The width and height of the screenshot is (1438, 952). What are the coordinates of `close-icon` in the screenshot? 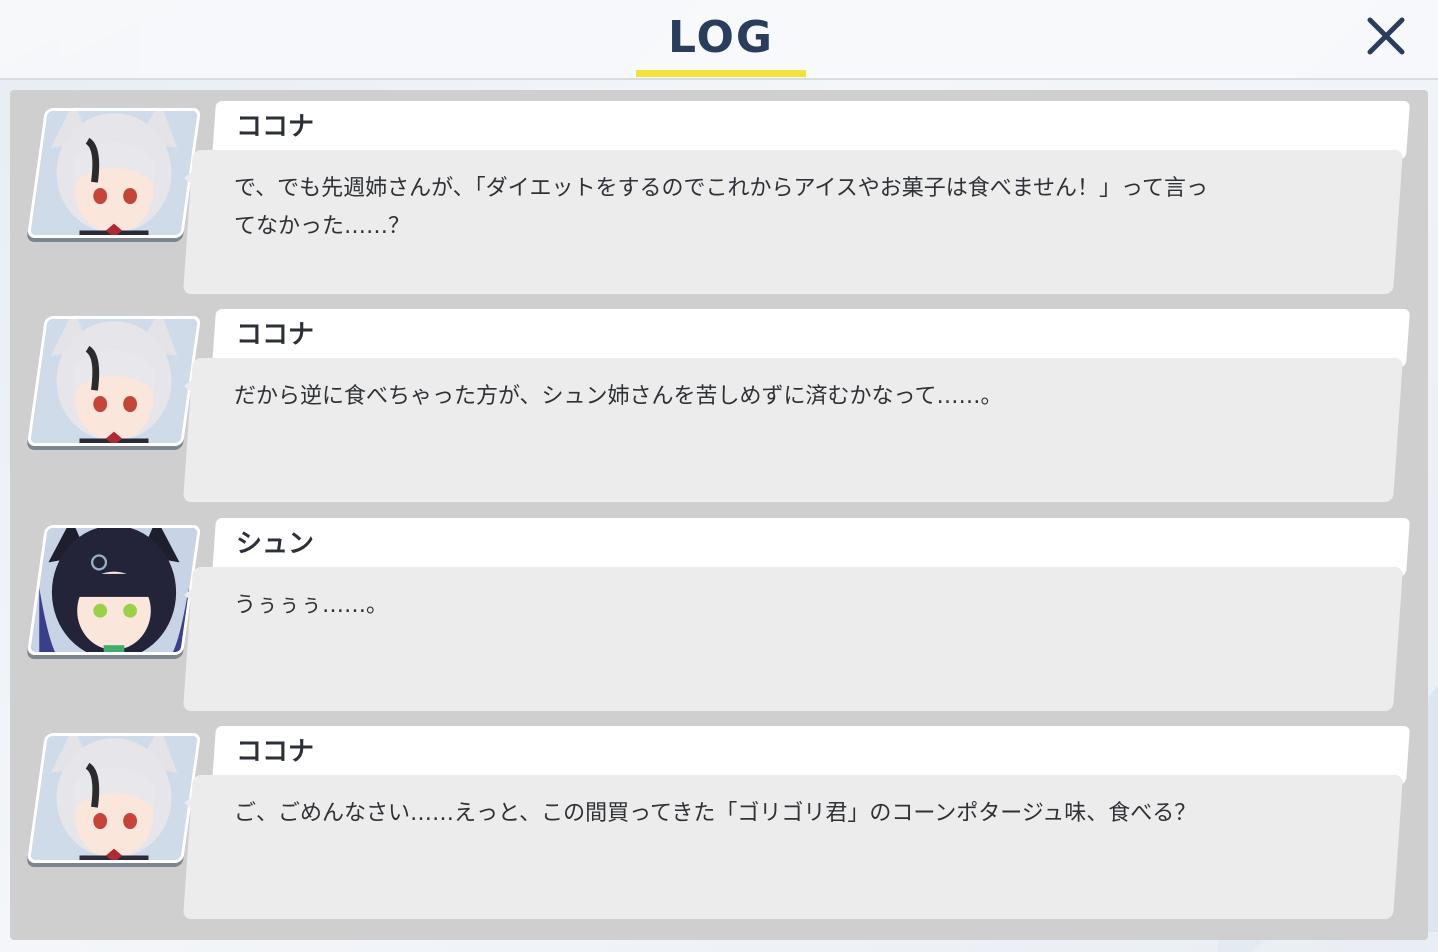 It's located at (1386, 36).